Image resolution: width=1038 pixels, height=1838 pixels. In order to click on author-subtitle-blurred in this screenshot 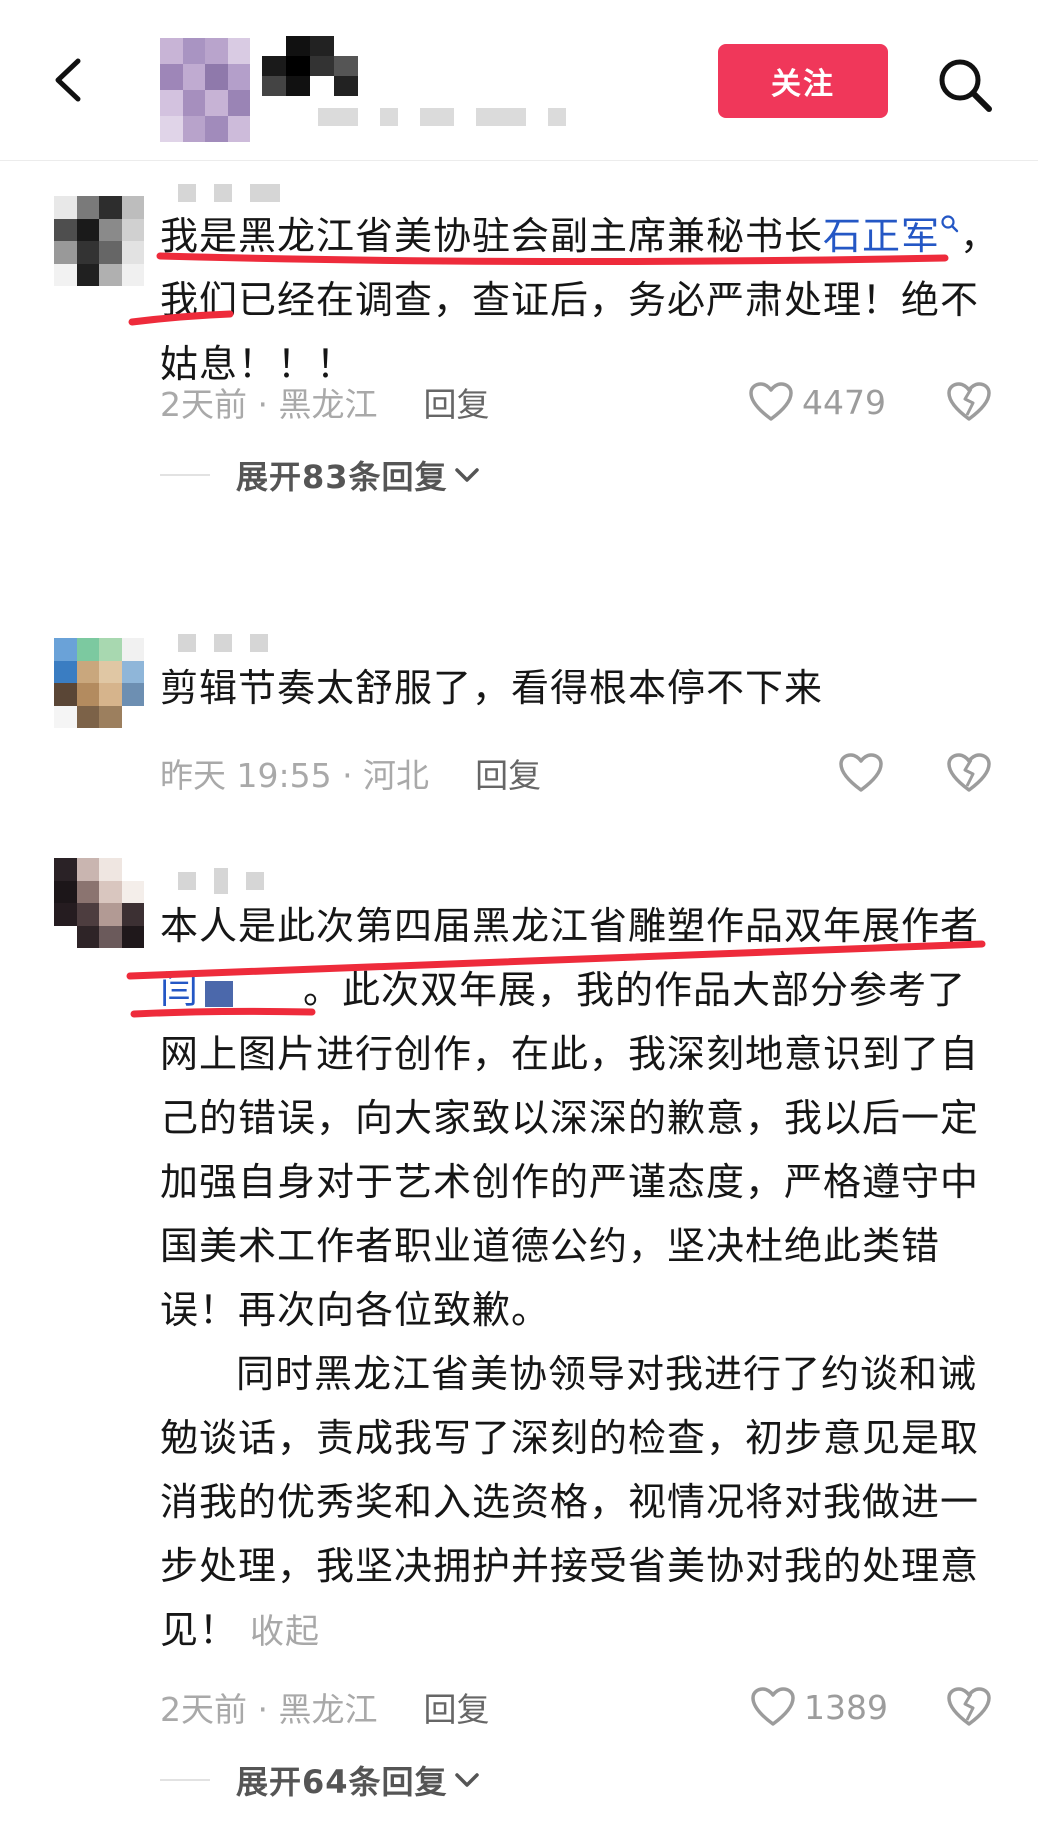, I will do `click(483, 117)`.